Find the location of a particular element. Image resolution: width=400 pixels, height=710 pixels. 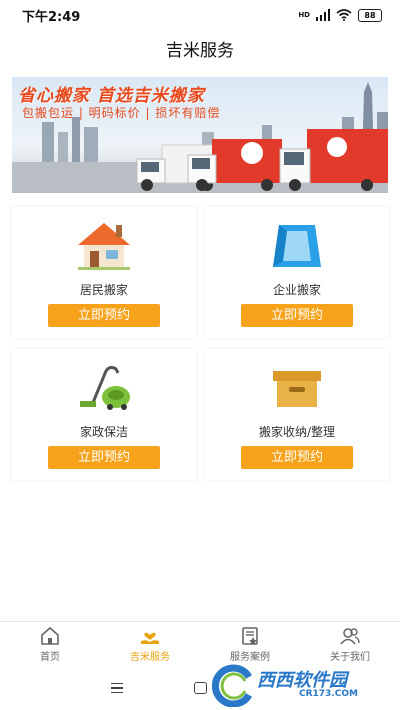

tab-label: 吉米服务 is located at coordinates (150, 657).